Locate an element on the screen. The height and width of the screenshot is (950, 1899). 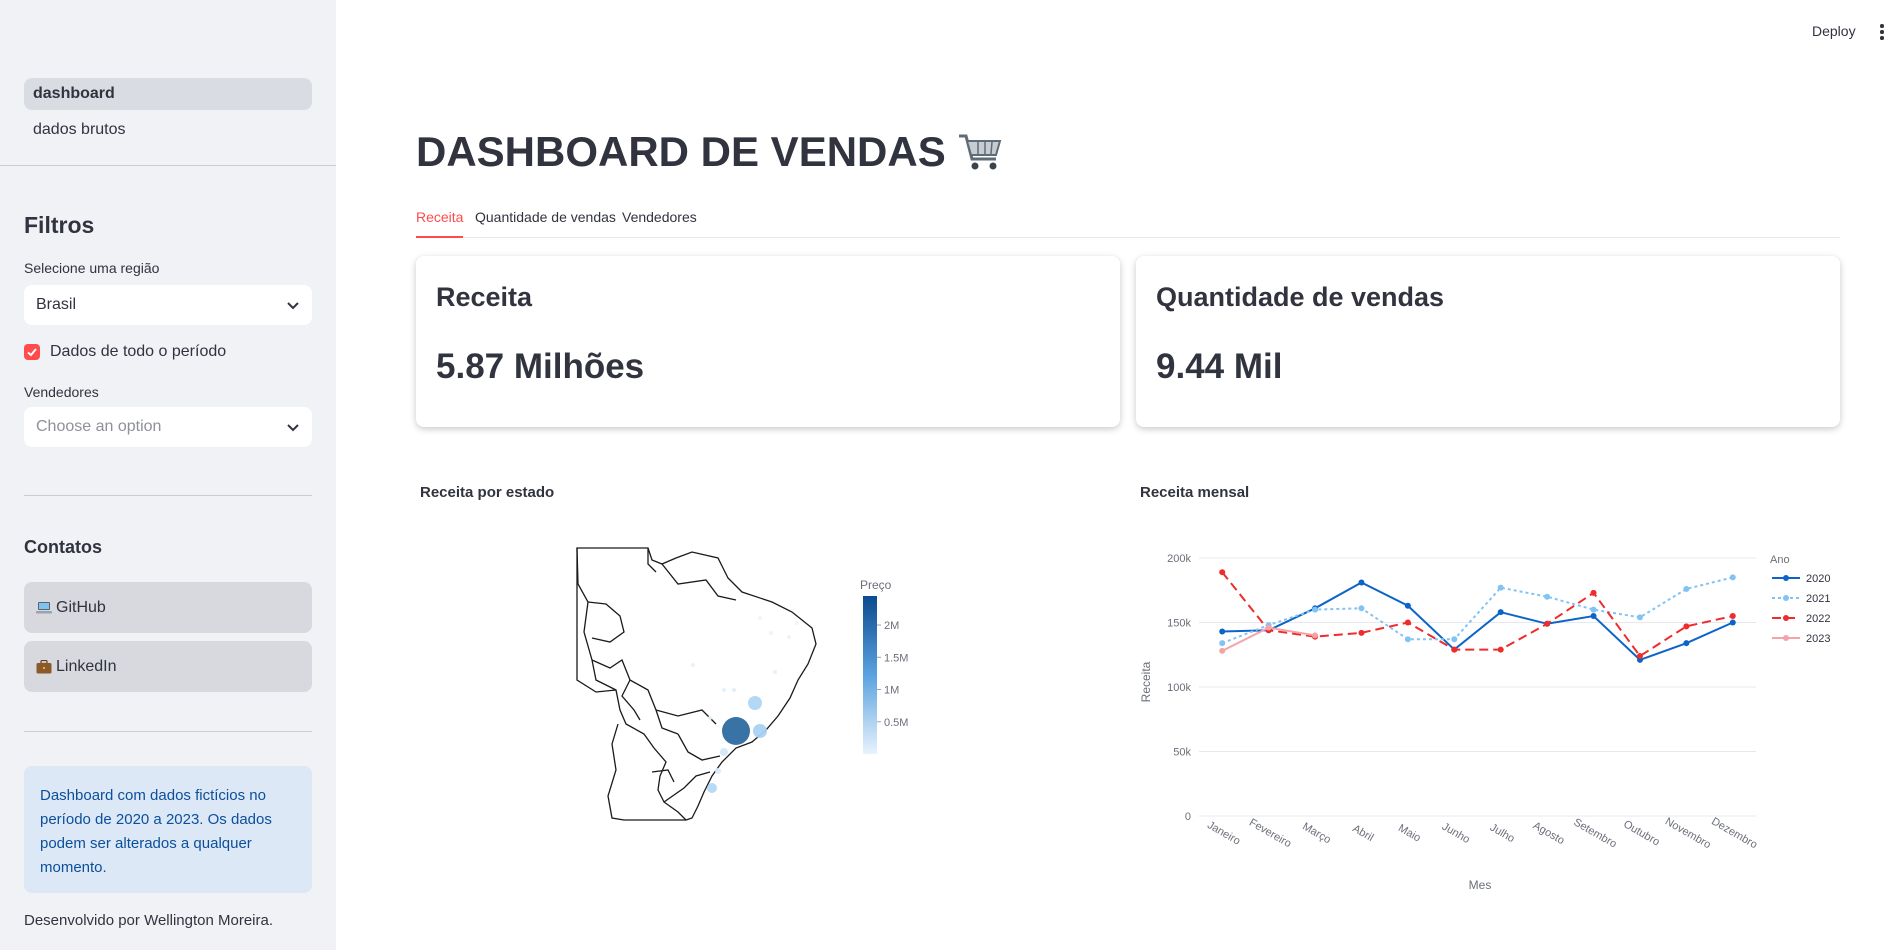
chevron-down-icon is located at coordinates (293, 428).